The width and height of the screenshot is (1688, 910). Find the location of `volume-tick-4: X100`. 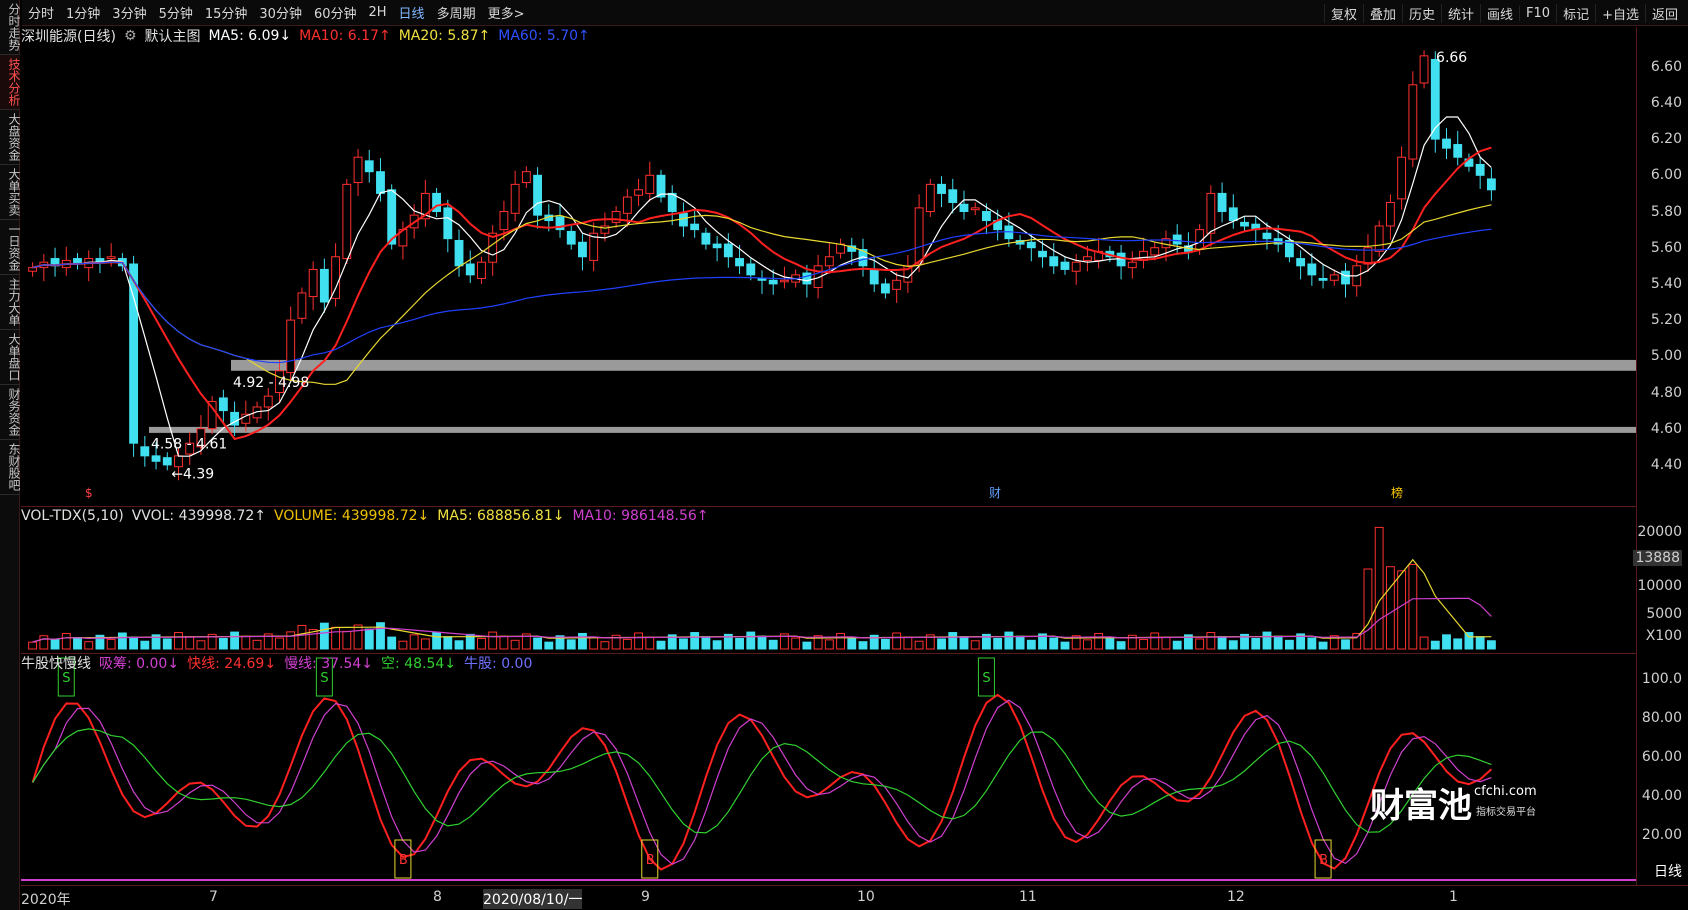

volume-tick-4: X100 is located at coordinates (1663, 636).